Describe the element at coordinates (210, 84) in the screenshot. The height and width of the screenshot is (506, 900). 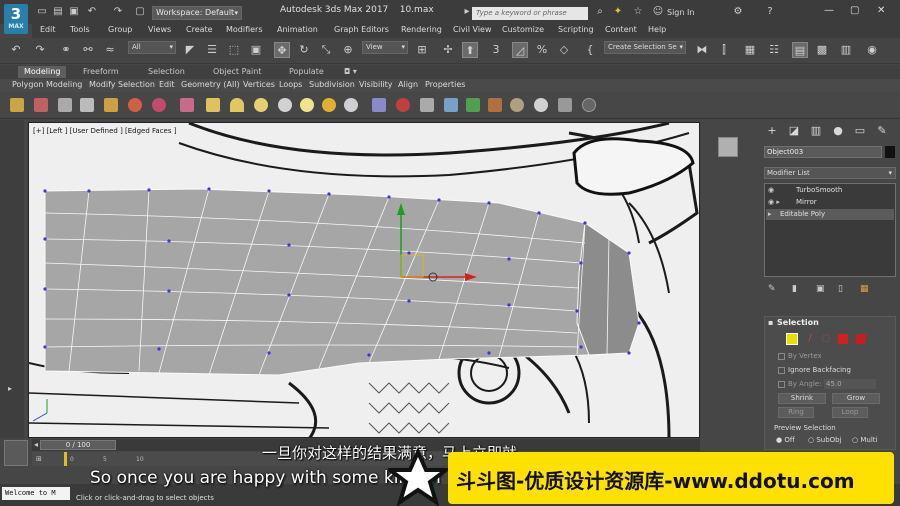
I see `panel-geometry-all: Geometry (All)` at that location.